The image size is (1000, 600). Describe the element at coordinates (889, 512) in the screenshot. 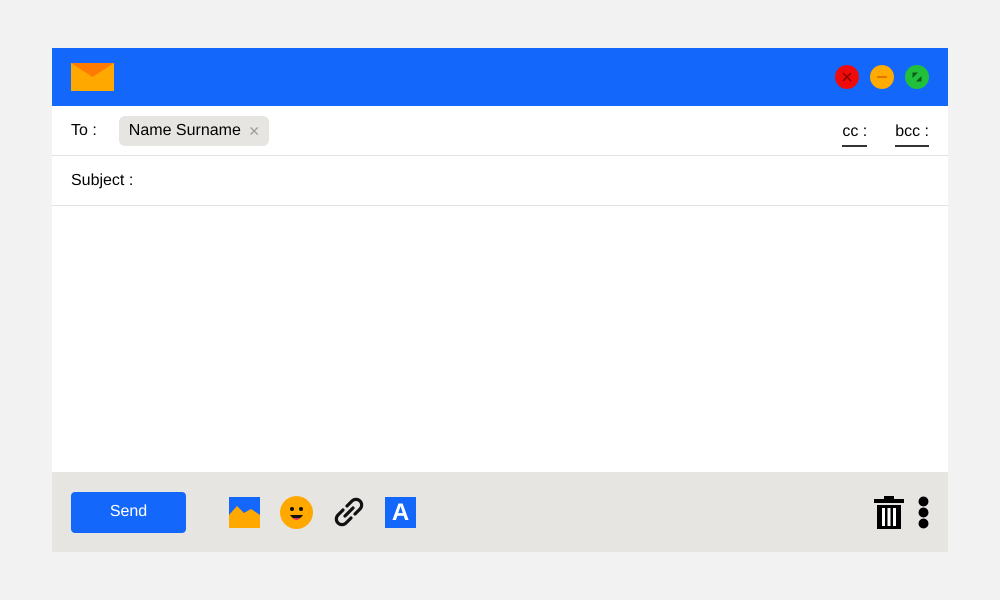

I see `trash-icon` at that location.